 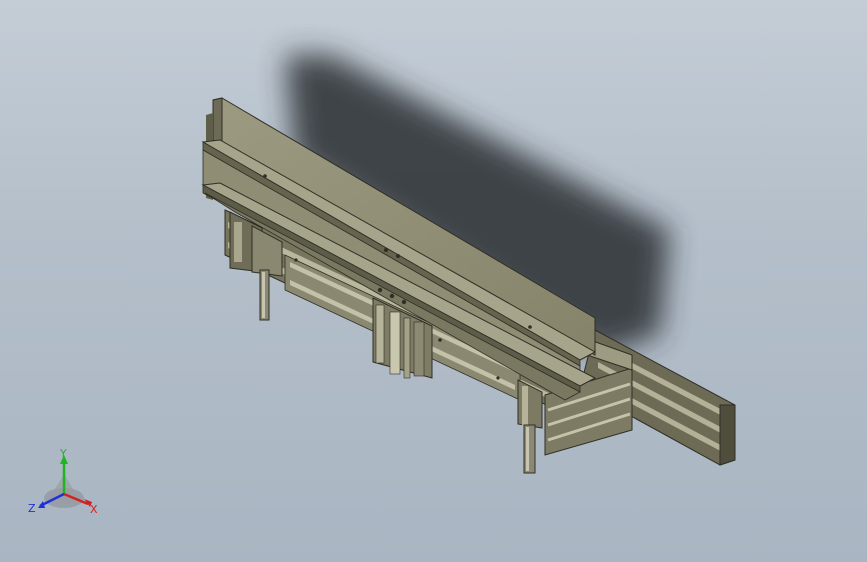 What do you see at coordinates (530, 426) in the screenshot?
I see `right-support` at bounding box center [530, 426].